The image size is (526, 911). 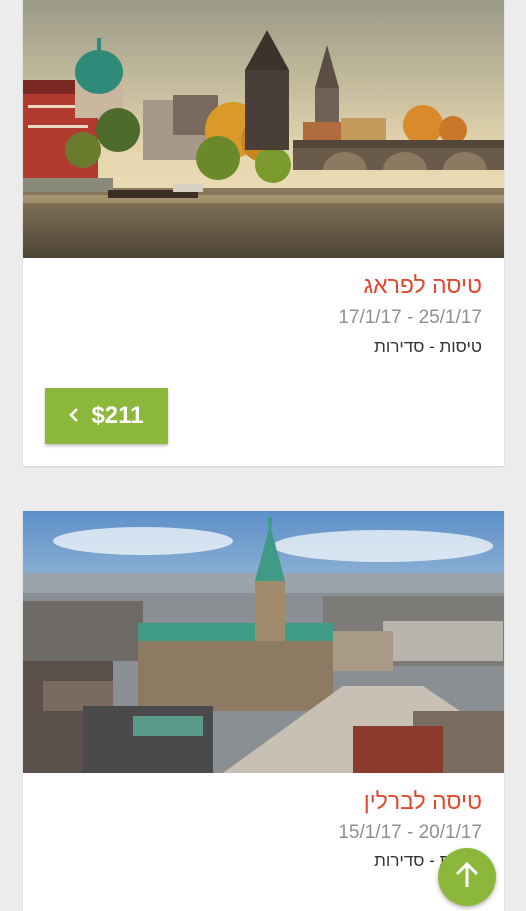 What do you see at coordinates (117, 415) in the screenshot?
I see `price-label: $211` at bounding box center [117, 415].